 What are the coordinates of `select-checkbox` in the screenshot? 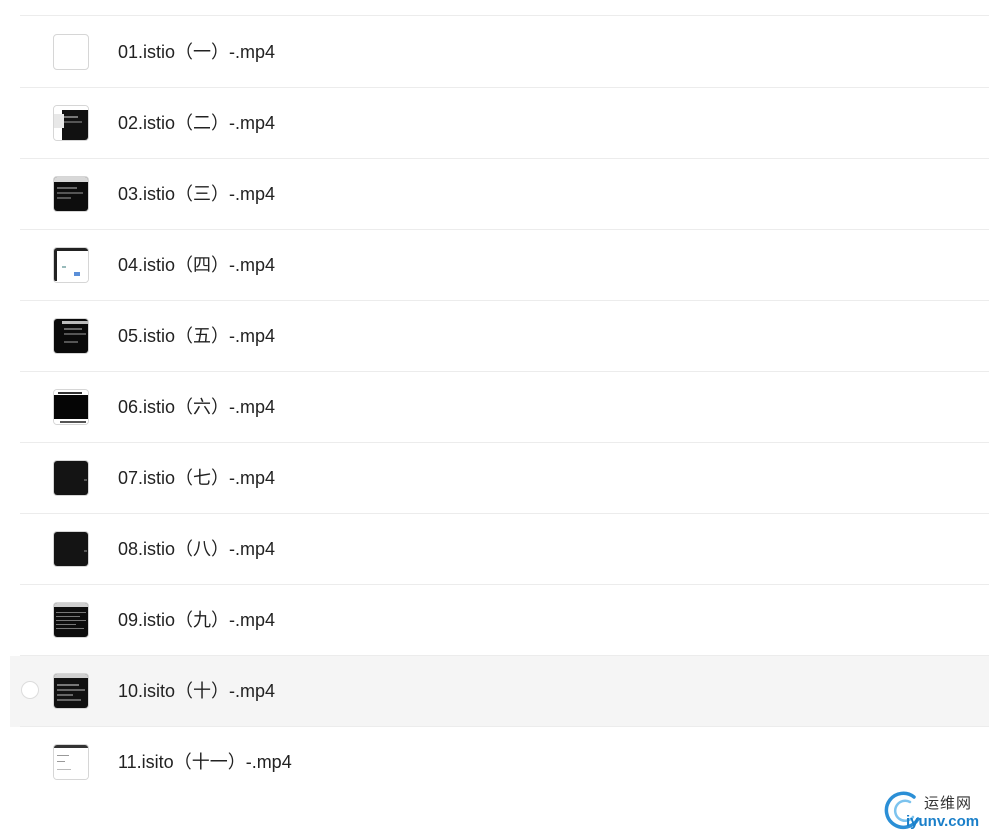 It's located at (30, 690).